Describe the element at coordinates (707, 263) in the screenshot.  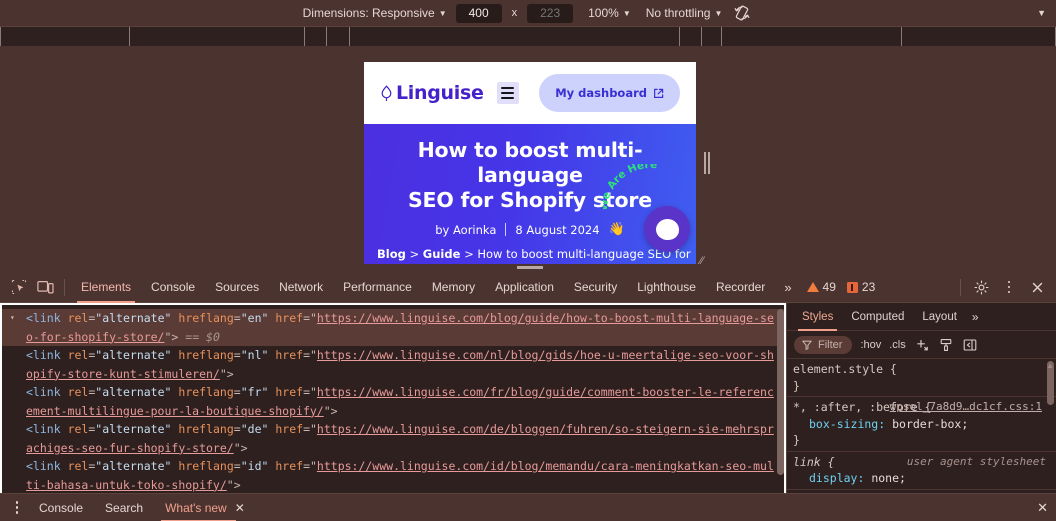
I see `viewport-resize-handle-corner: ⁄⁄` at that location.